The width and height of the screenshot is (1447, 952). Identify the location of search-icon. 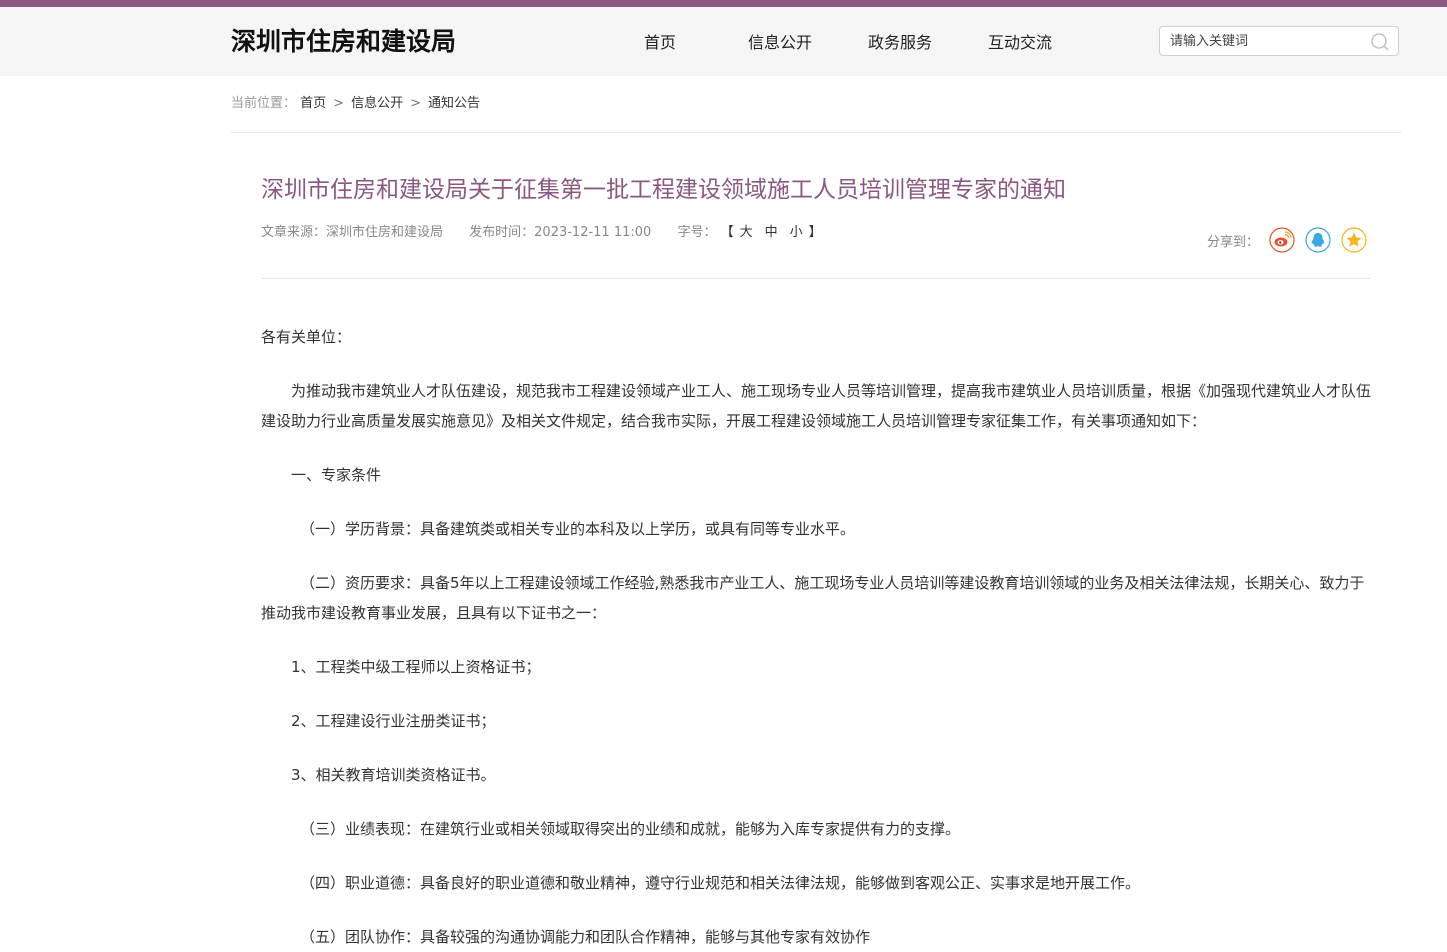
(1380, 42).